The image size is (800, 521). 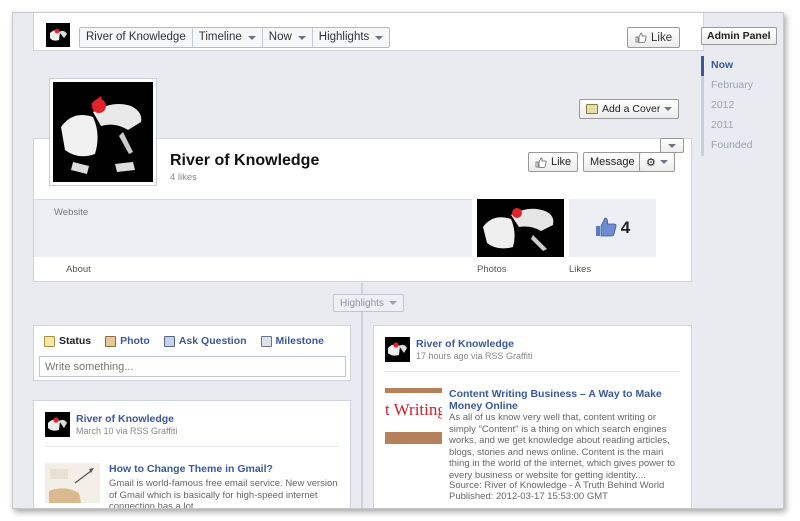 What do you see at coordinates (72, 483) in the screenshot?
I see `post-thumbnail` at bounding box center [72, 483].